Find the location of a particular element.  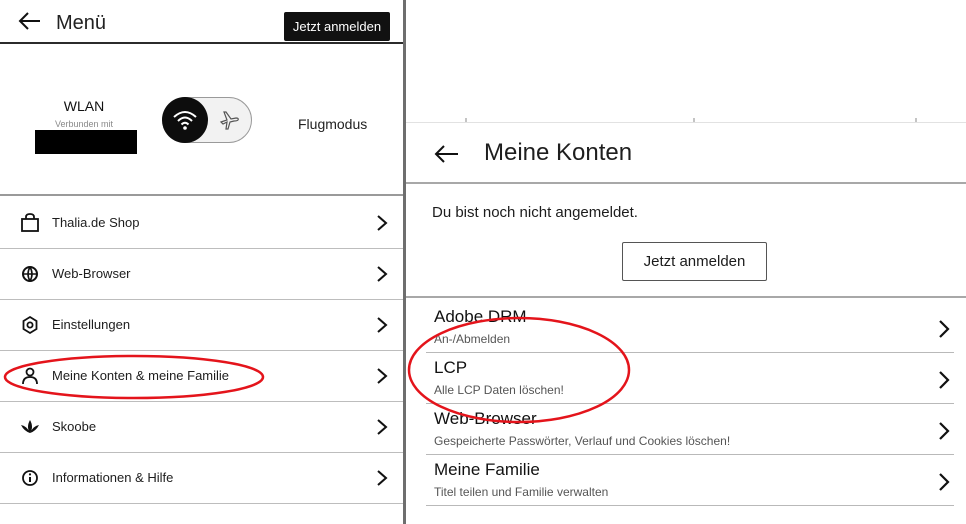

account-title: Adobe DRM is located at coordinates (480, 316).